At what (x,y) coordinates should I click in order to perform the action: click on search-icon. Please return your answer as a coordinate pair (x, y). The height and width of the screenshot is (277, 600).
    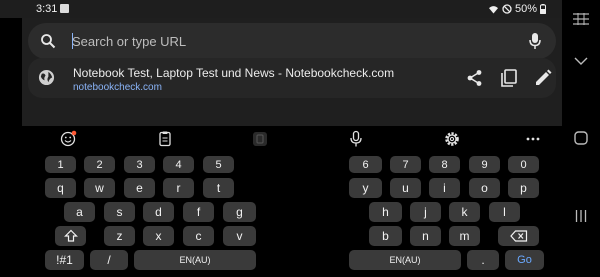
    Looking at the image, I should click on (48, 41).